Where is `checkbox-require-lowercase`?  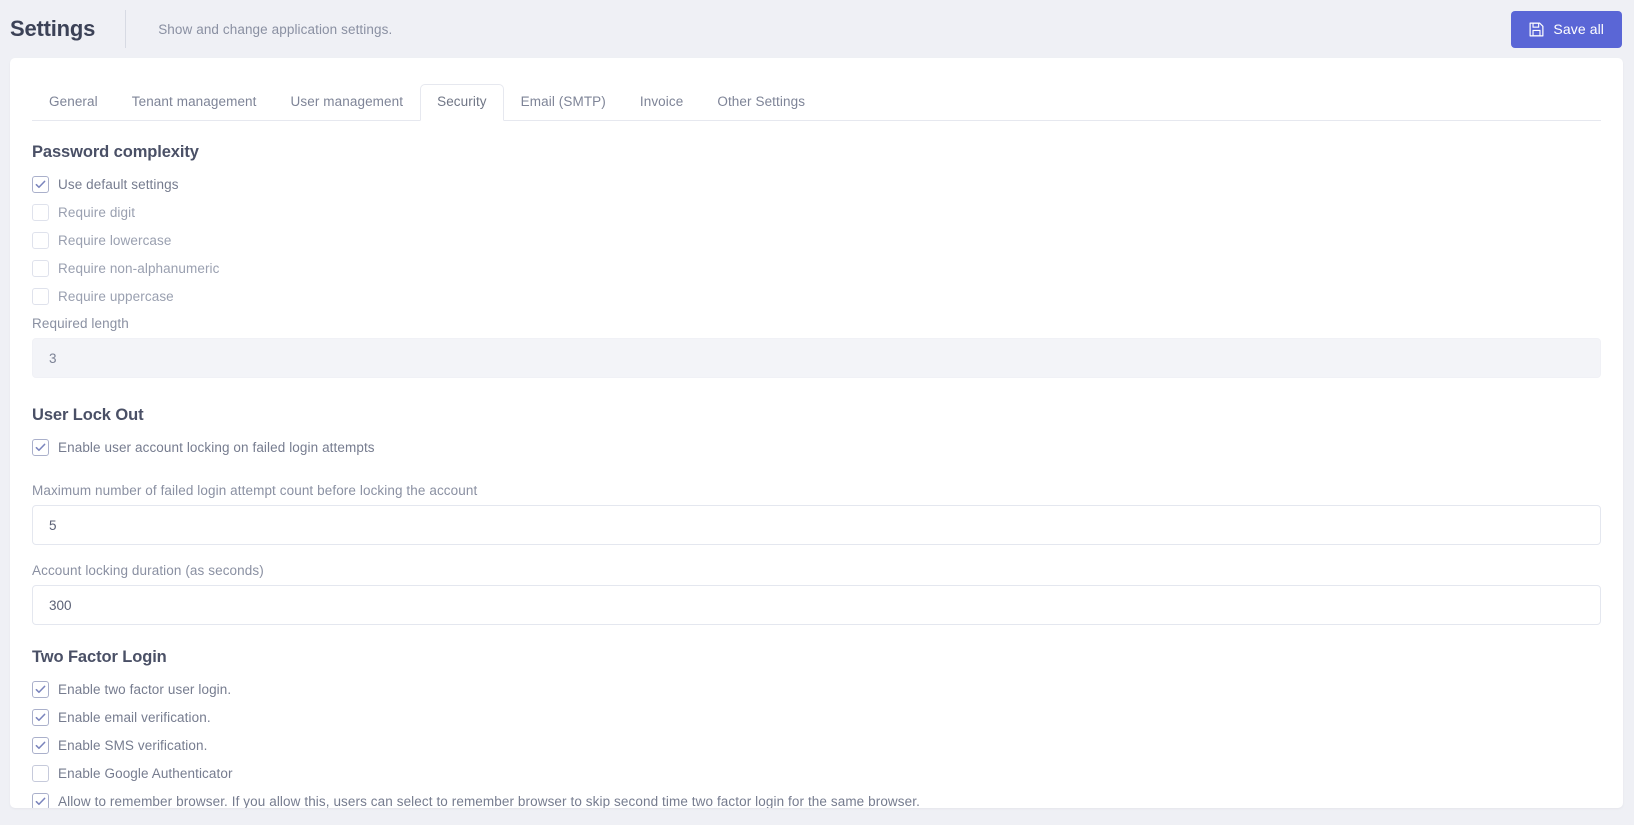 checkbox-require-lowercase is located at coordinates (40, 240).